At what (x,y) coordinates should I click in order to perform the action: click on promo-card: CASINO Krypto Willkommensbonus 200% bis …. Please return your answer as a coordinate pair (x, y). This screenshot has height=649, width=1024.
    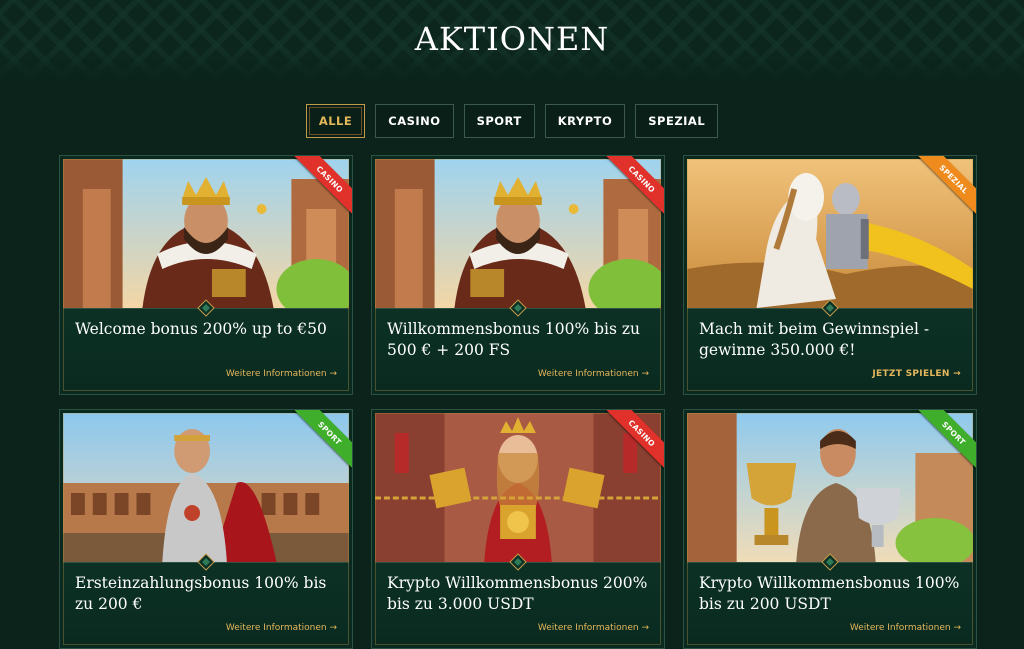
    Looking at the image, I should click on (518, 529).